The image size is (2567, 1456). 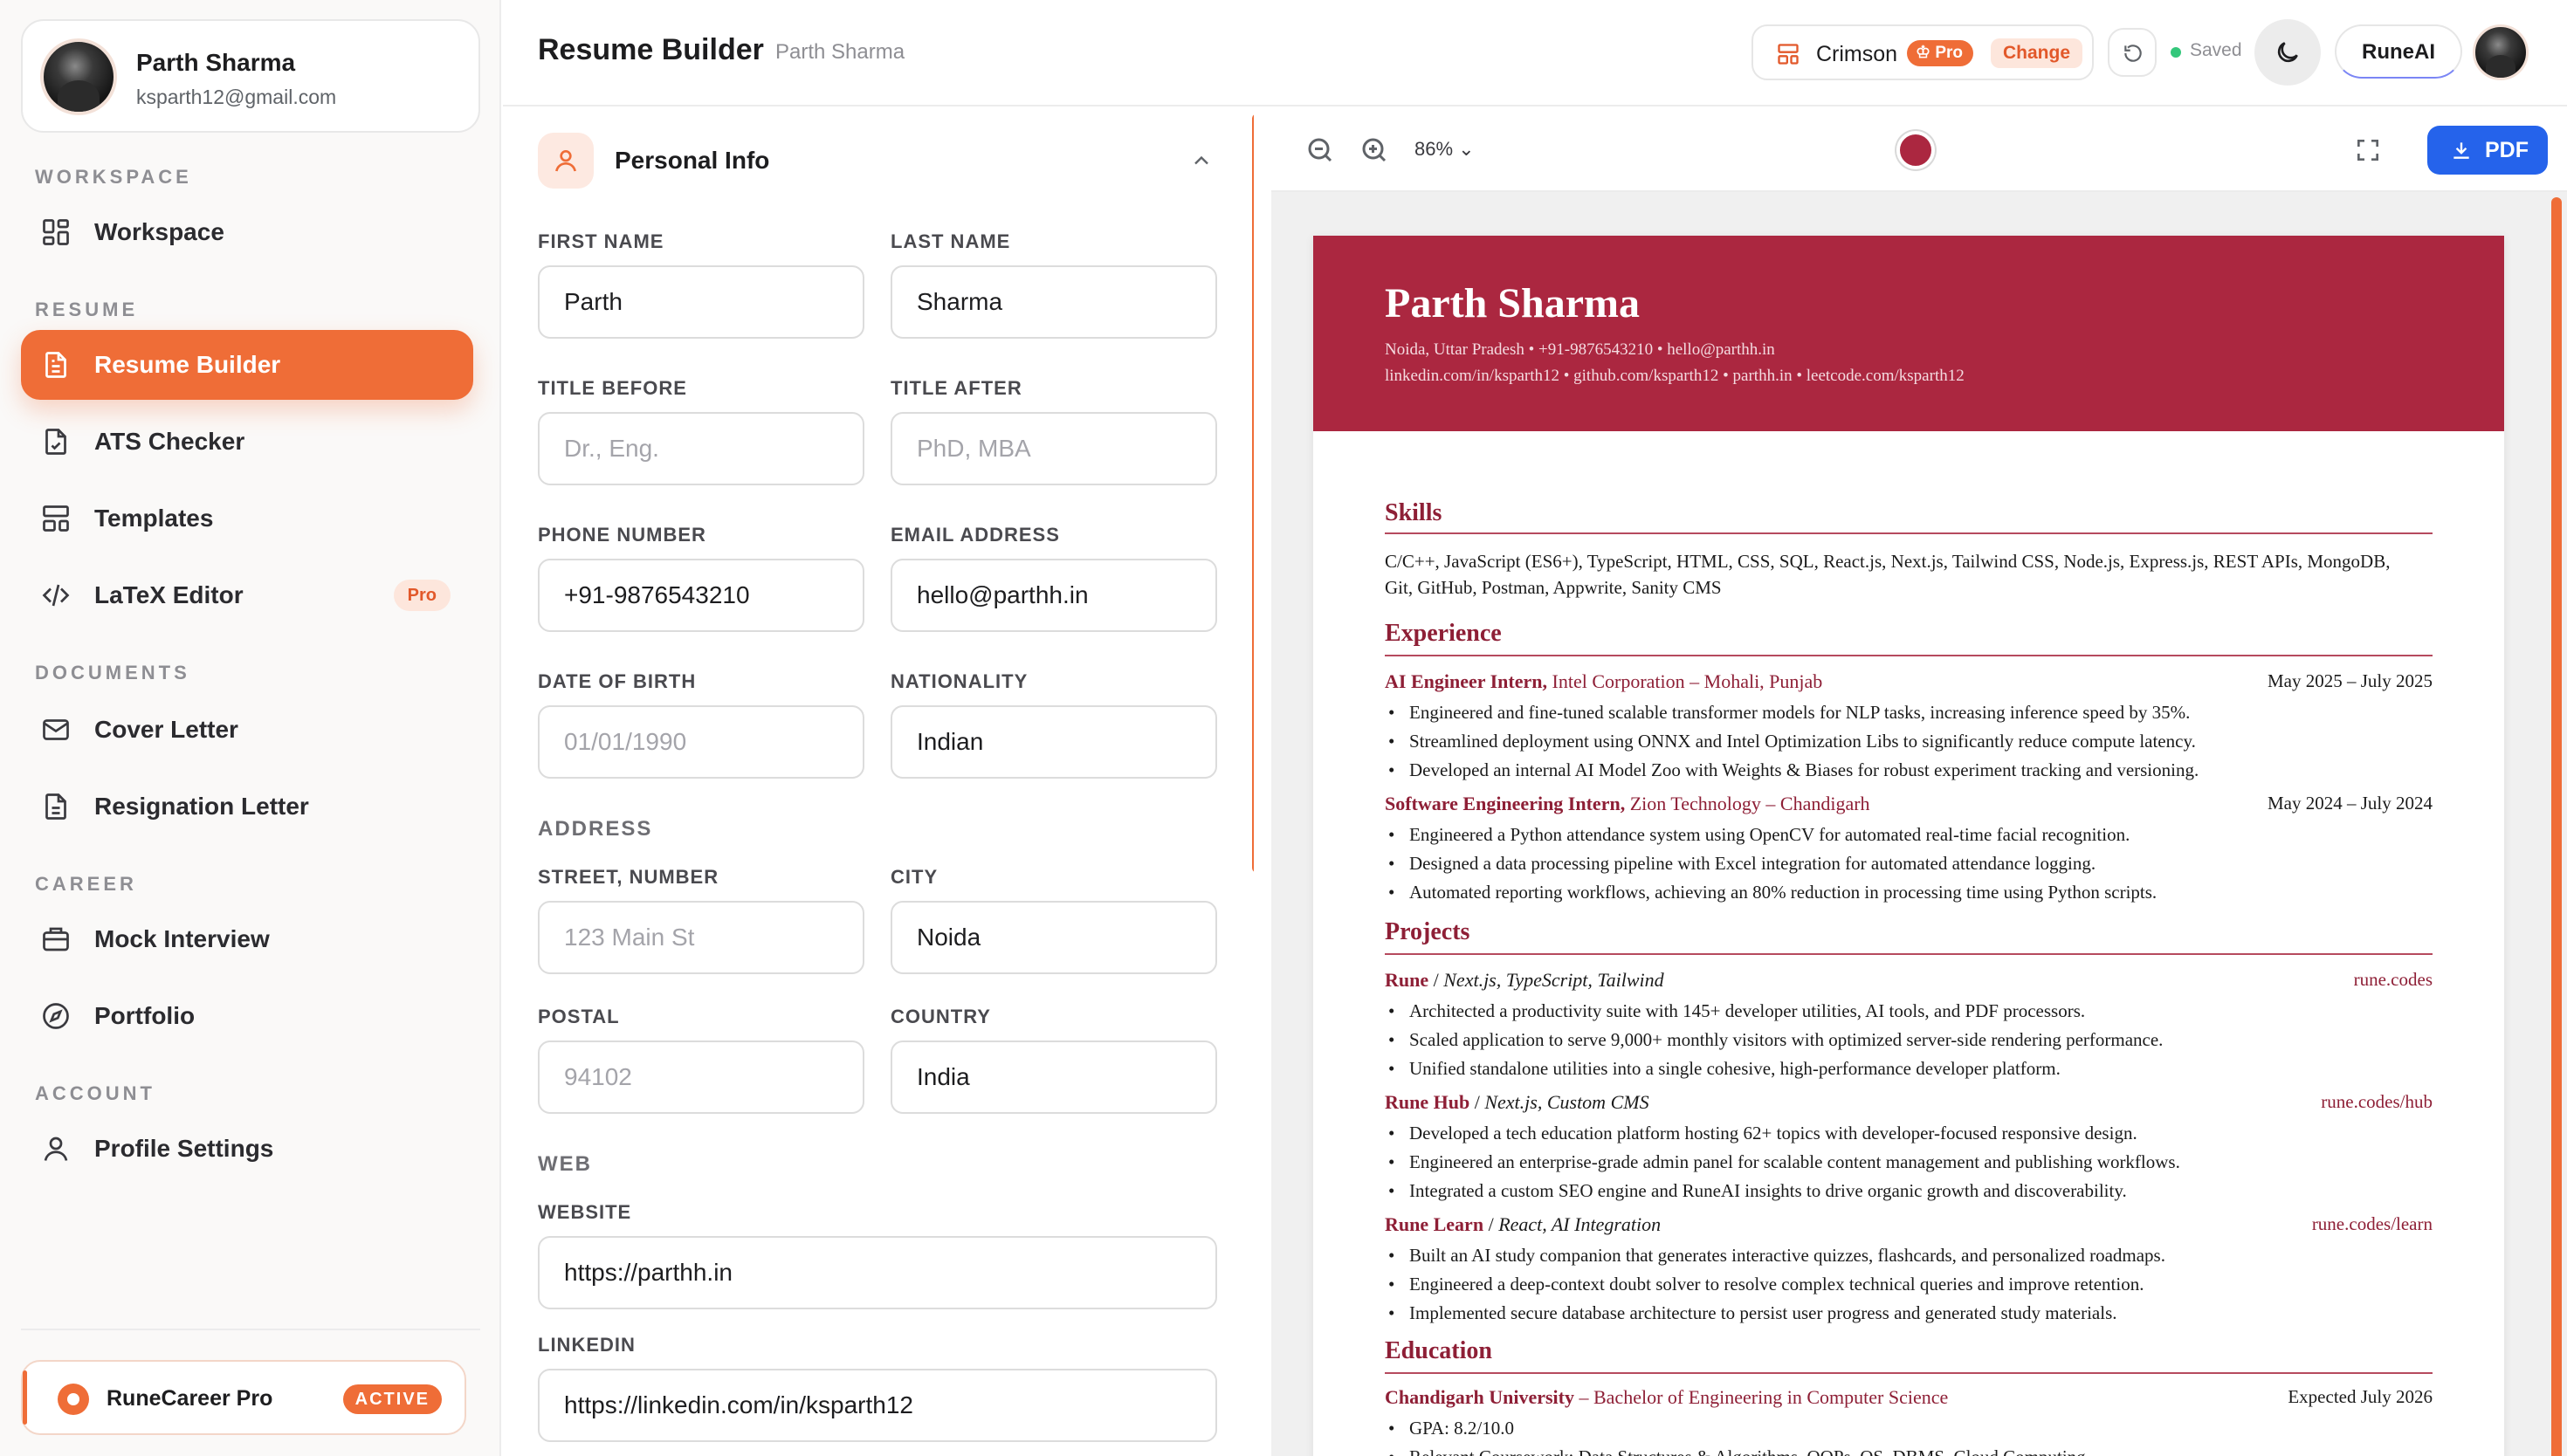 I want to click on title-after-input, so click(x=1054, y=448).